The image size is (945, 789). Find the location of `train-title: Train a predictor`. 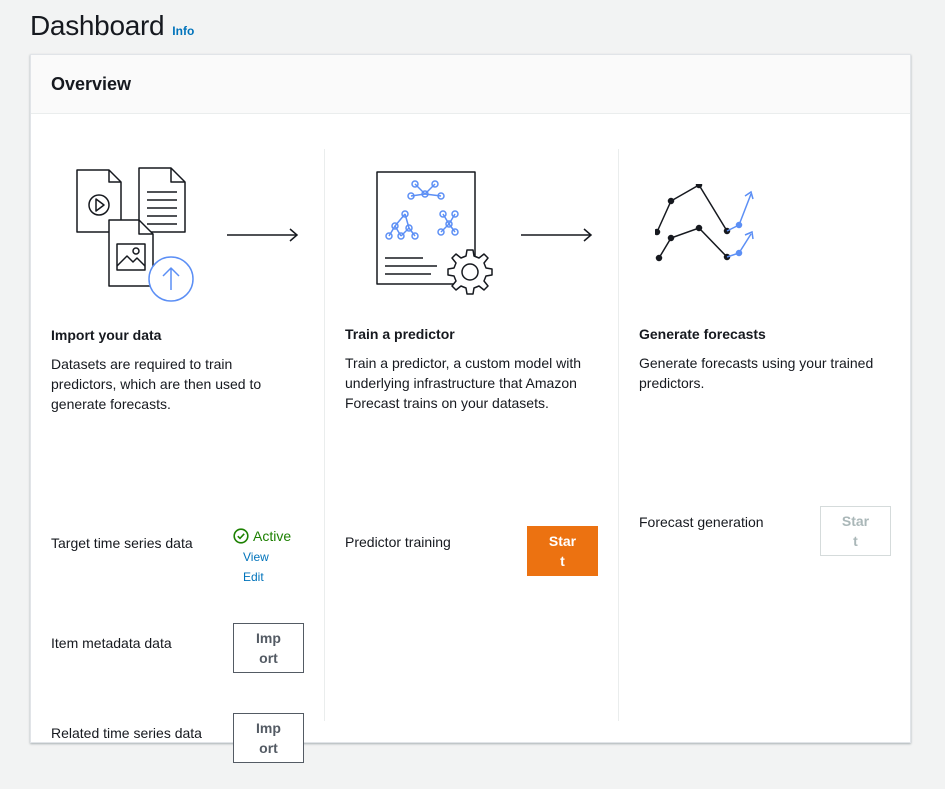

train-title: Train a predictor is located at coordinates (400, 334).